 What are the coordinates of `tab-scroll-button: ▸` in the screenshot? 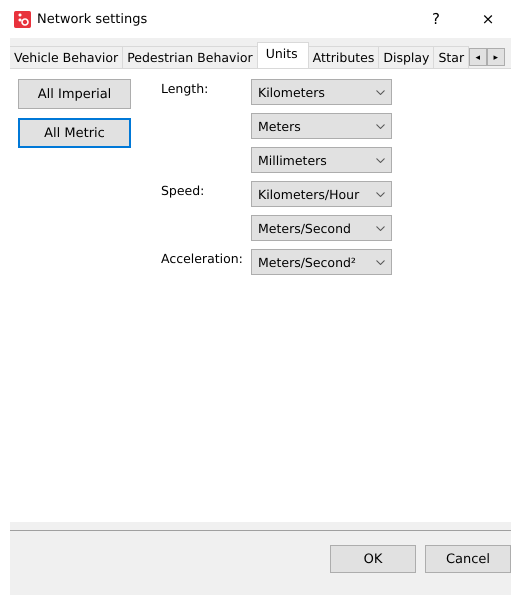 It's located at (496, 57).